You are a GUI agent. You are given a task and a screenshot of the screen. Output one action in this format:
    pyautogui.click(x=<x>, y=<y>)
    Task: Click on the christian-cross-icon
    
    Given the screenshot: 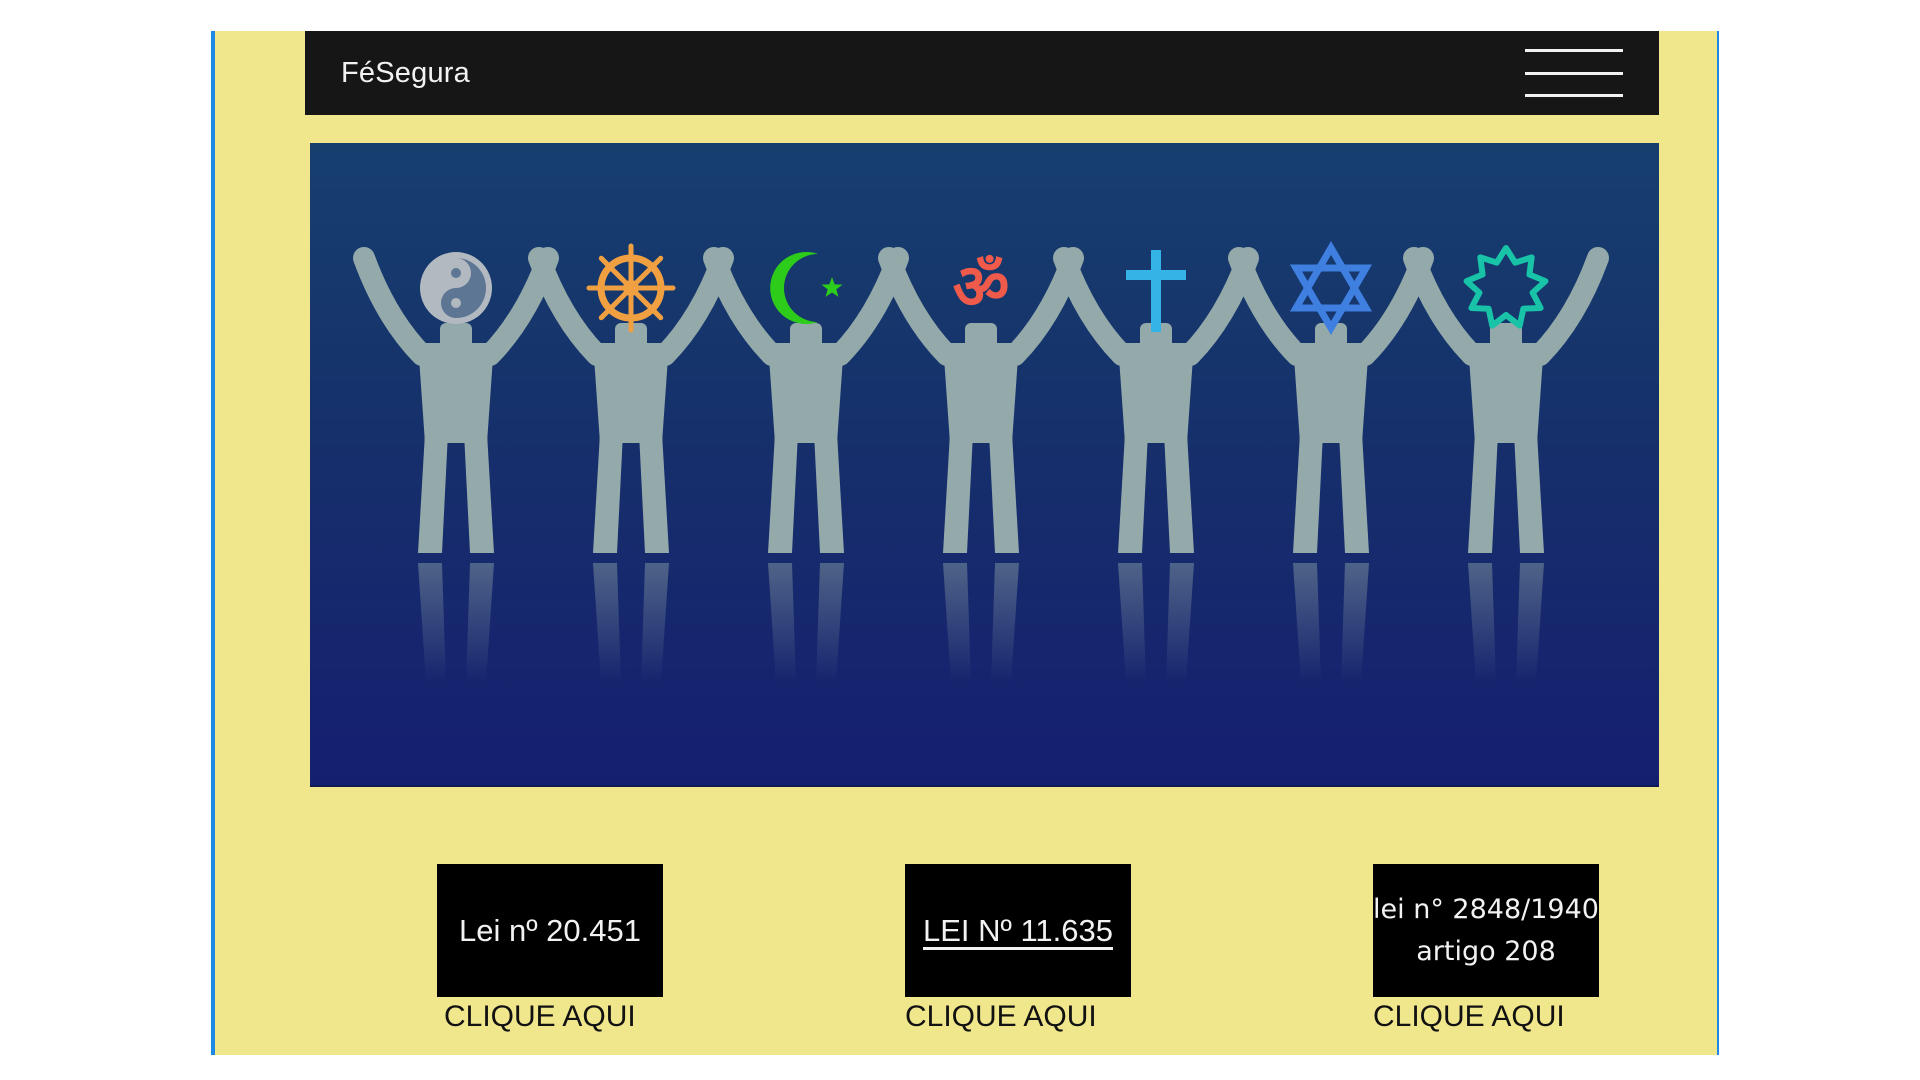 What is the action you would take?
    pyautogui.click(x=1156, y=291)
    